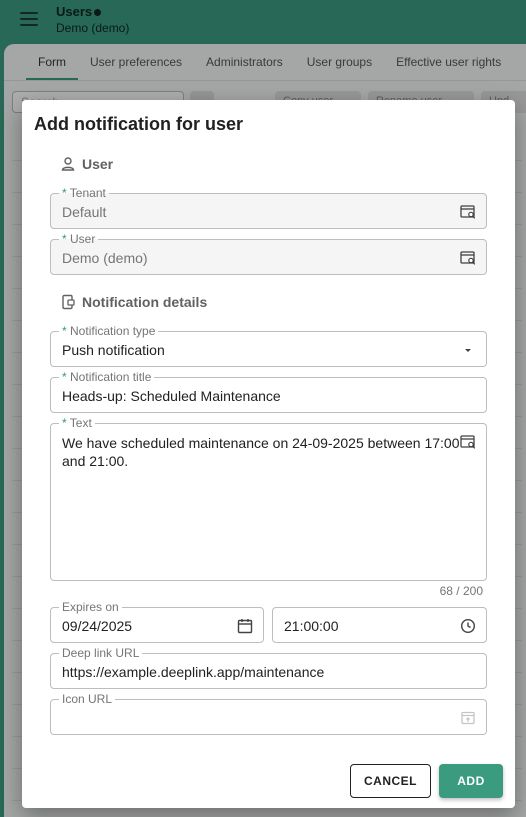  What do you see at coordinates (157, 621) in the screenshot?
I see `expires-date-input: Expires on 09/24/2025` at bounding box center [157, 621].